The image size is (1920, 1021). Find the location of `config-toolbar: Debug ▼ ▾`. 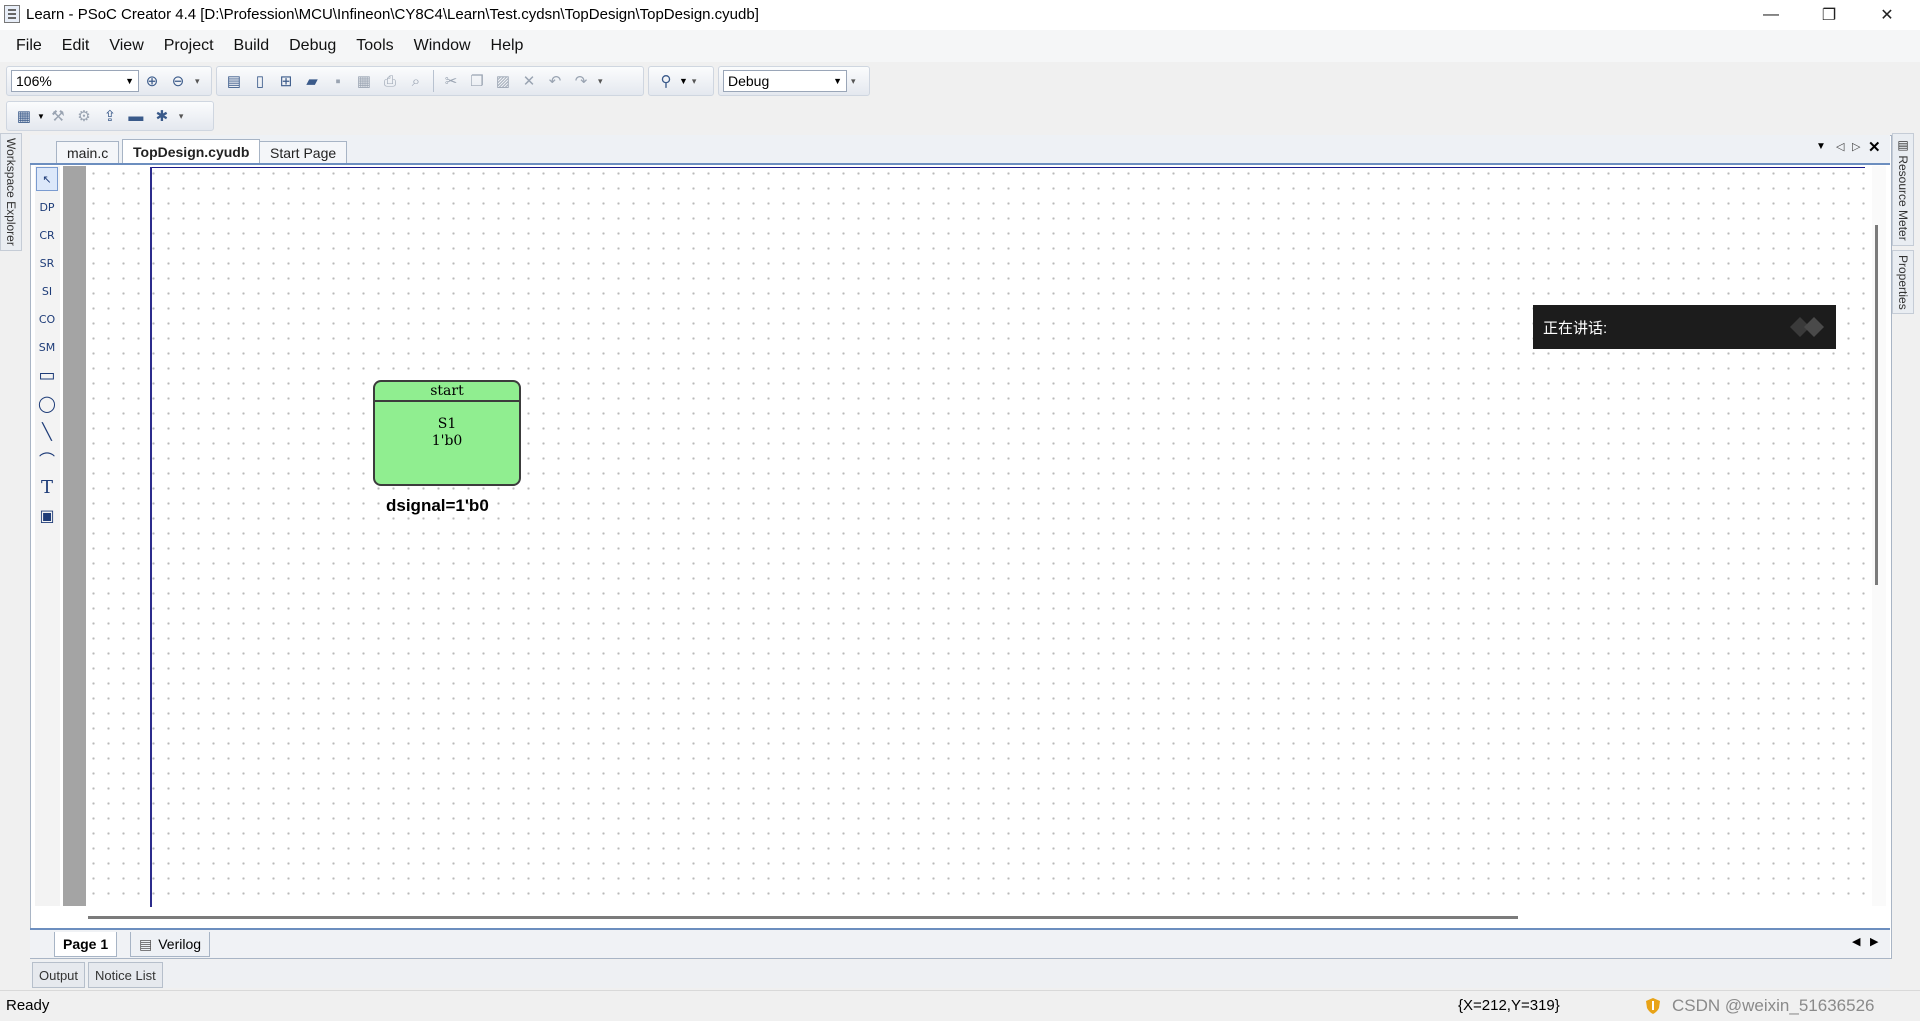

config-toolbar: Debug ▼ ▾ is located at coordinates (794, 81).